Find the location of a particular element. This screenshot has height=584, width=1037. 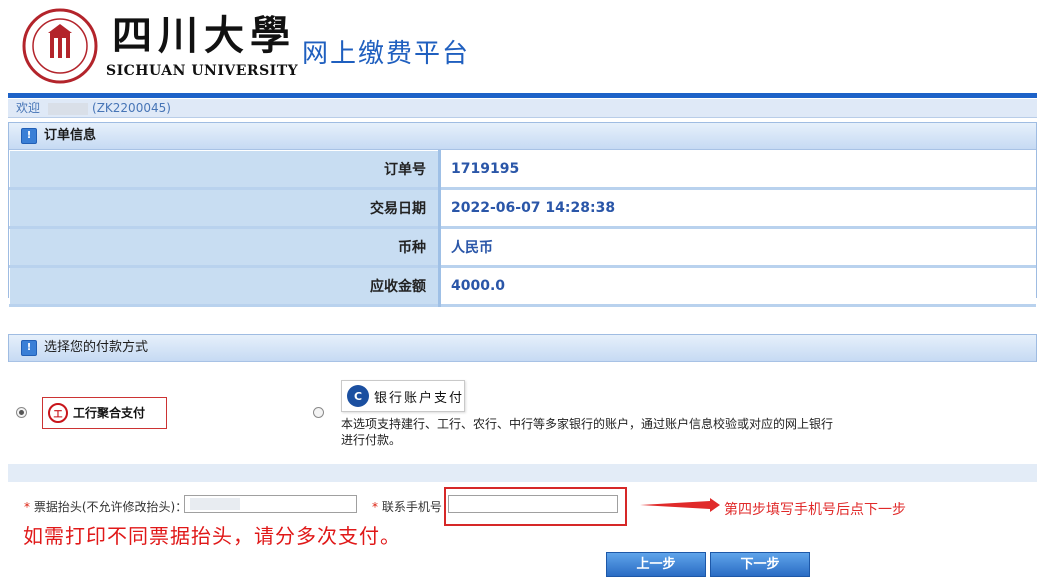

order-number-label: 订单号 is located at coordinates (225, 169).